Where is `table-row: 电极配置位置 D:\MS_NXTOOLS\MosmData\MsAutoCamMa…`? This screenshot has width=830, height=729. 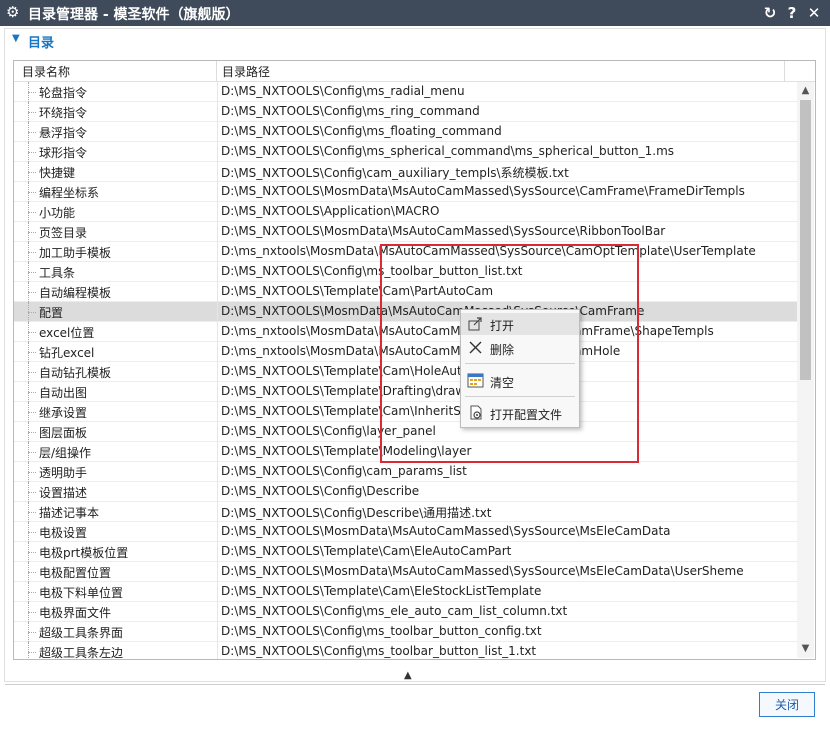 table-row: 电极配置位置 D:\MS_NXTOOLS\MosmData\MsAutoCamMa… is located at coordinates (405, 572).